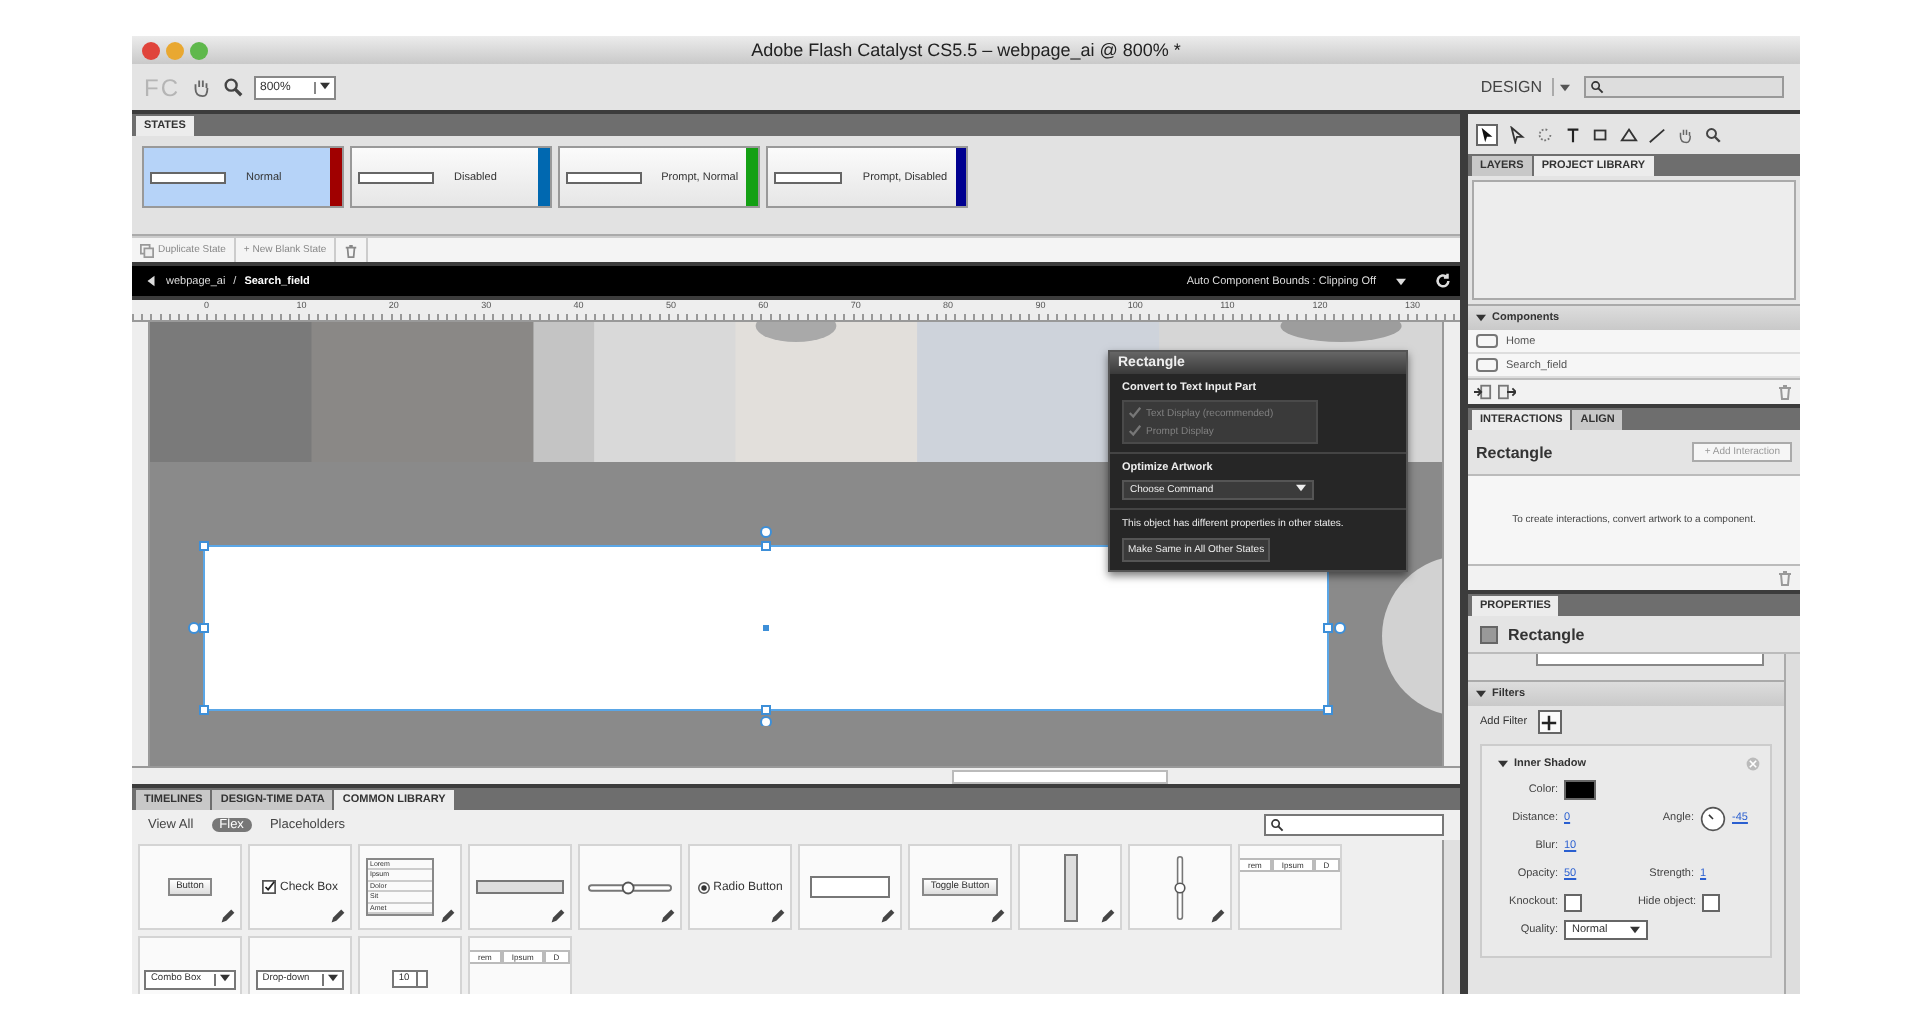  I want to click on text-tool-icon, so click(1573, 134).